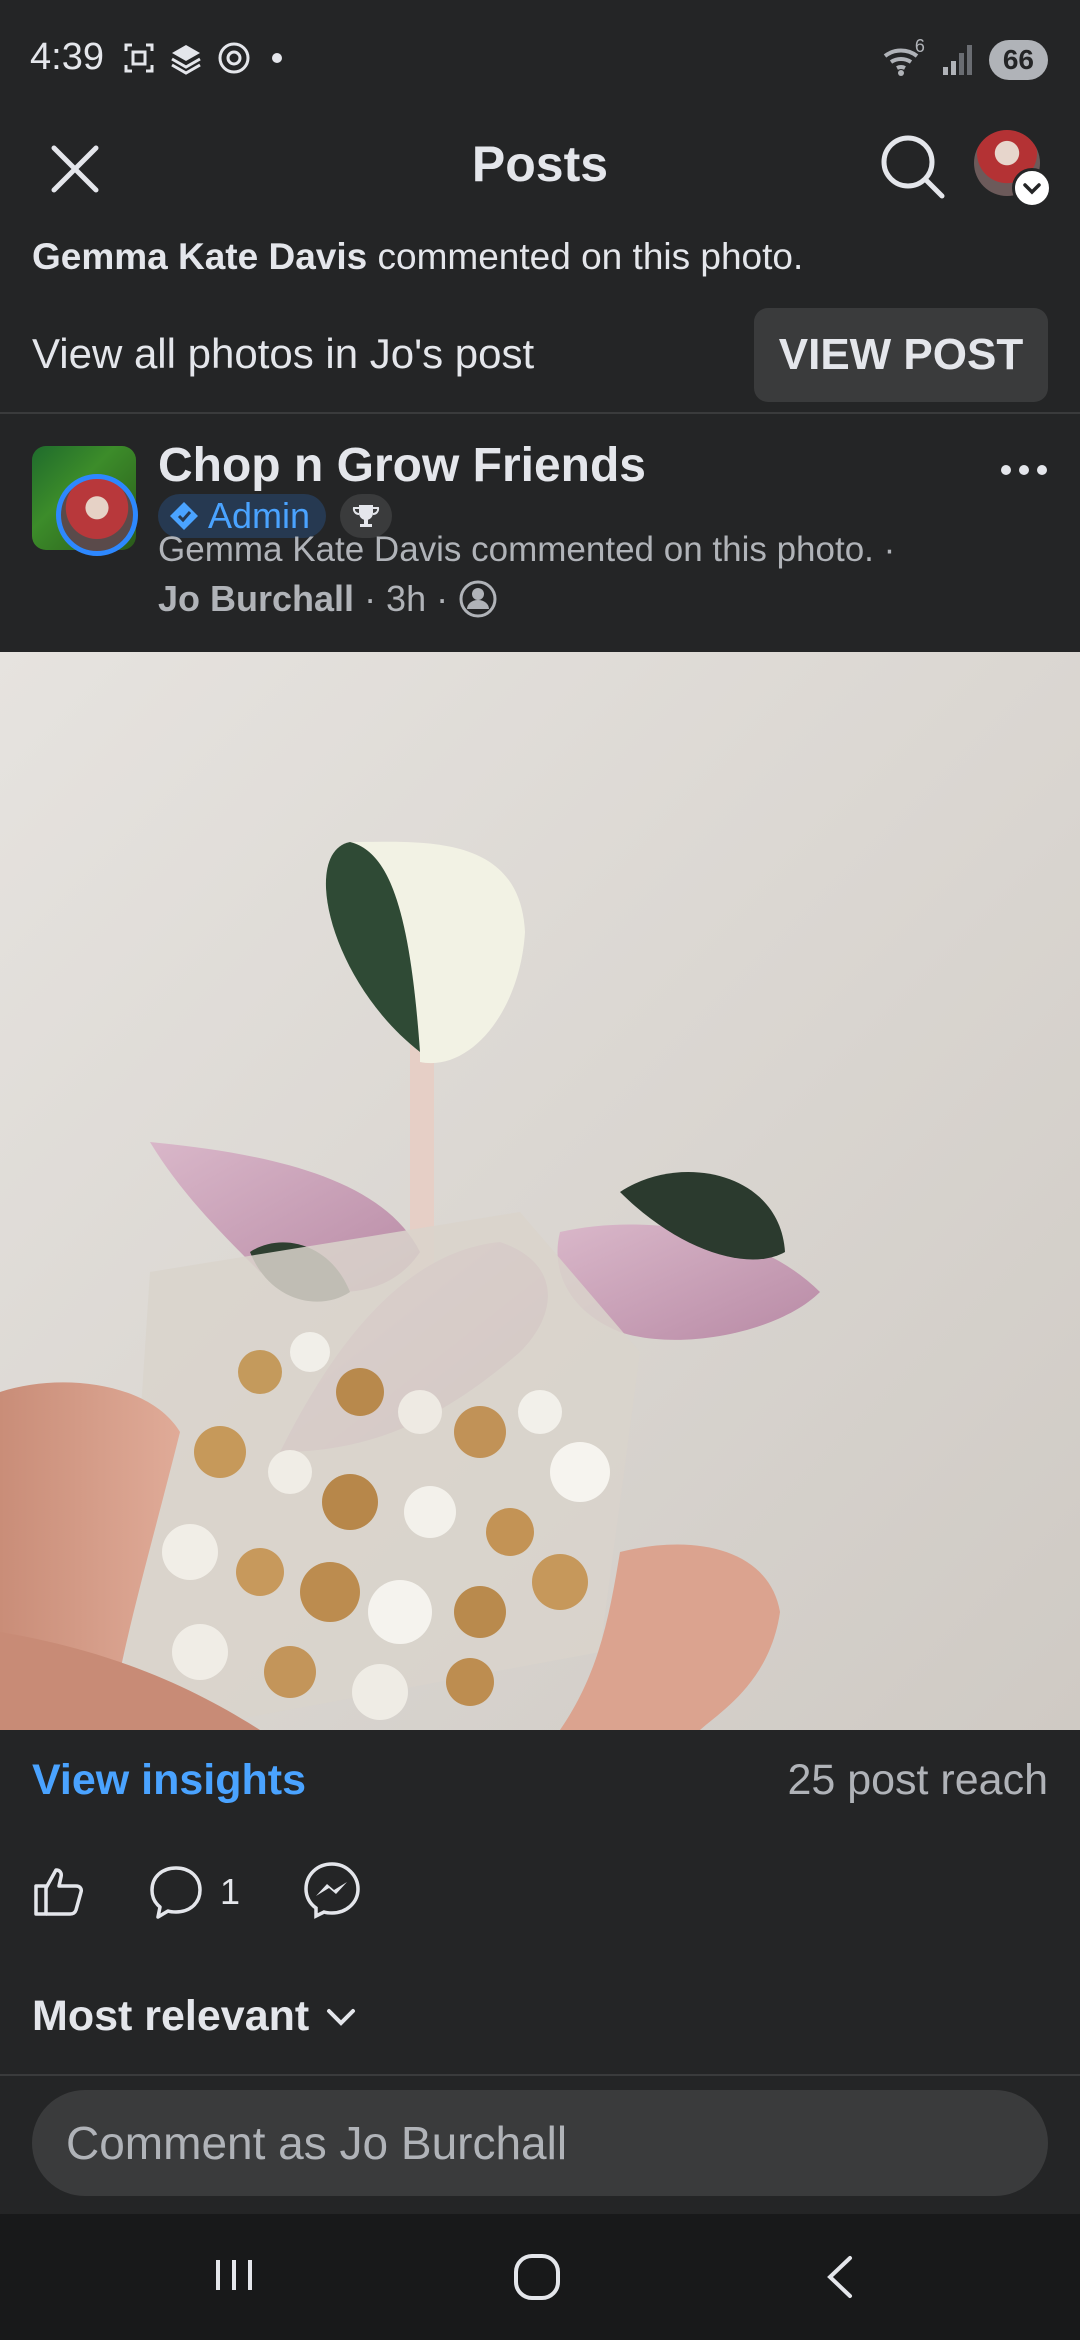  I want to click on comment-sort-dropdown: Most relevant, so click(195, 2016).